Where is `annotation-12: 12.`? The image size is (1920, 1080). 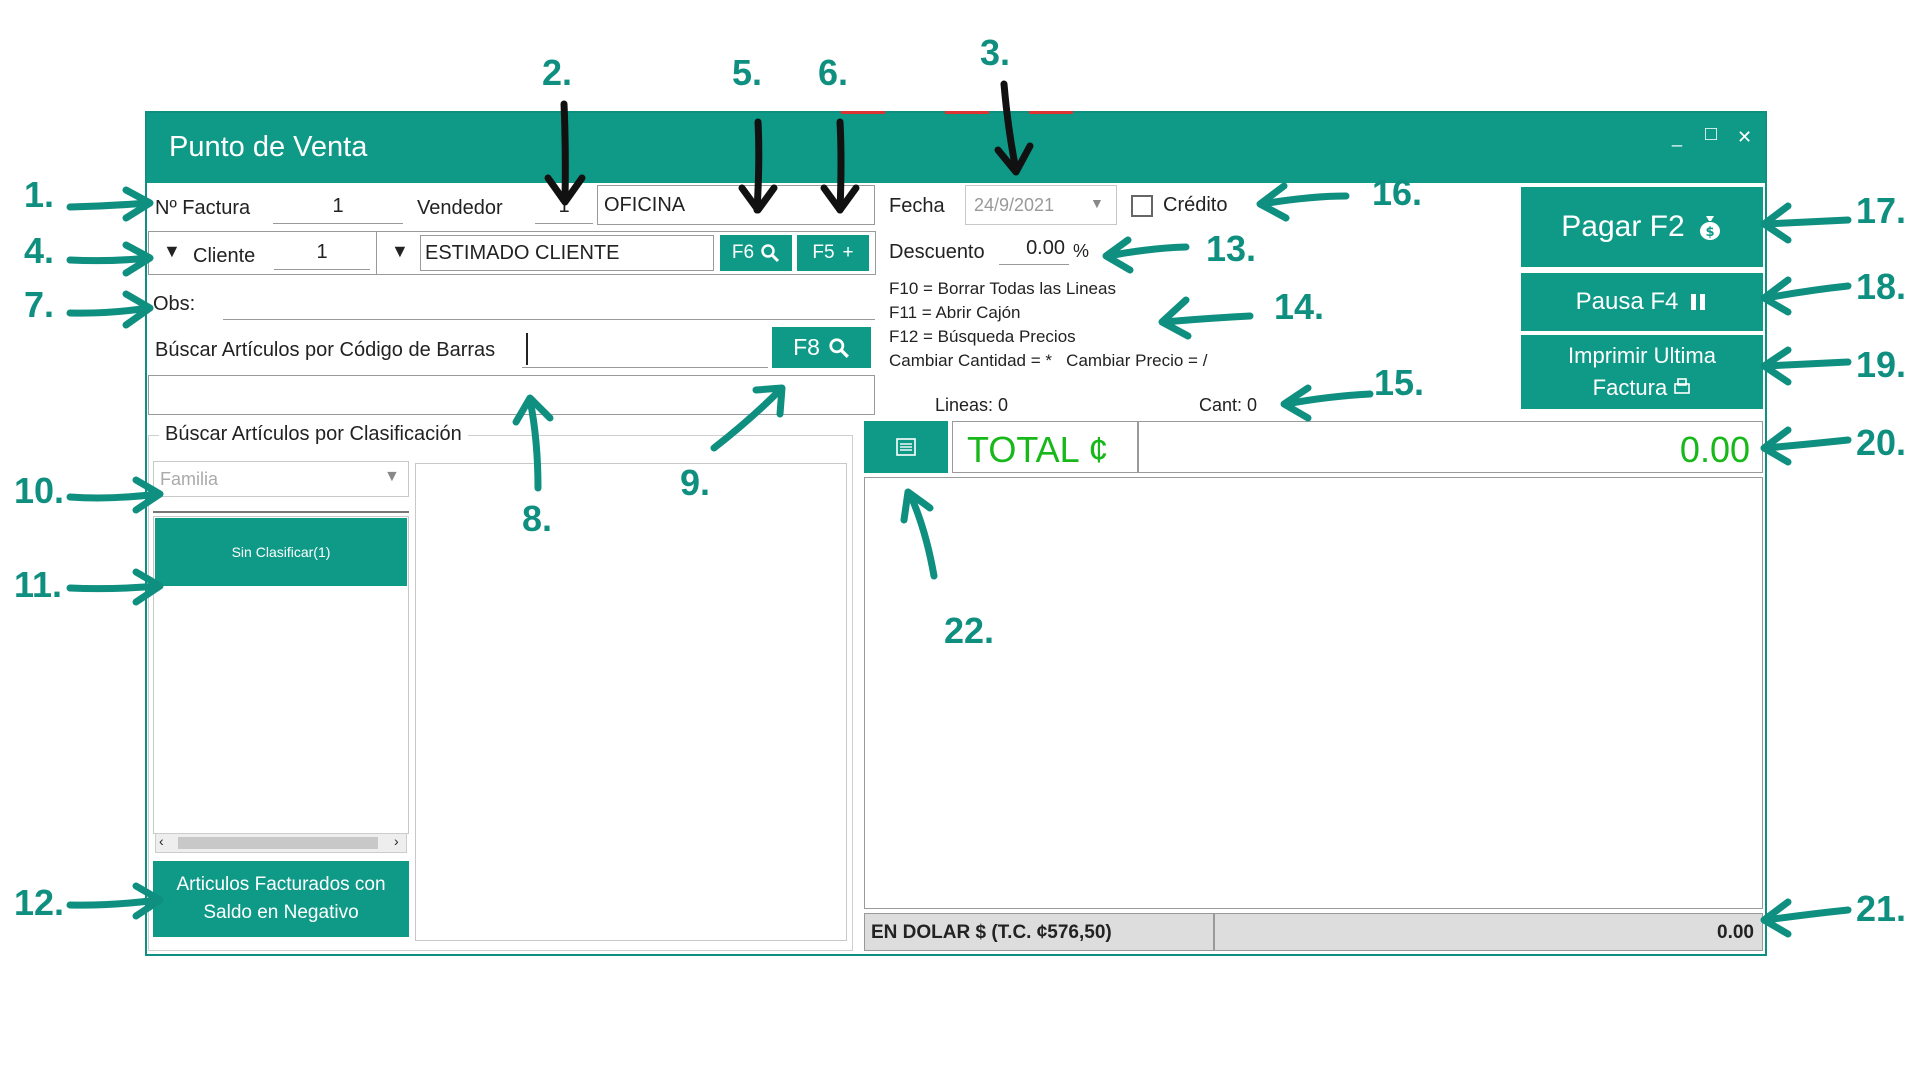
annotation-12: 12. is located at coordinates (39, 902).